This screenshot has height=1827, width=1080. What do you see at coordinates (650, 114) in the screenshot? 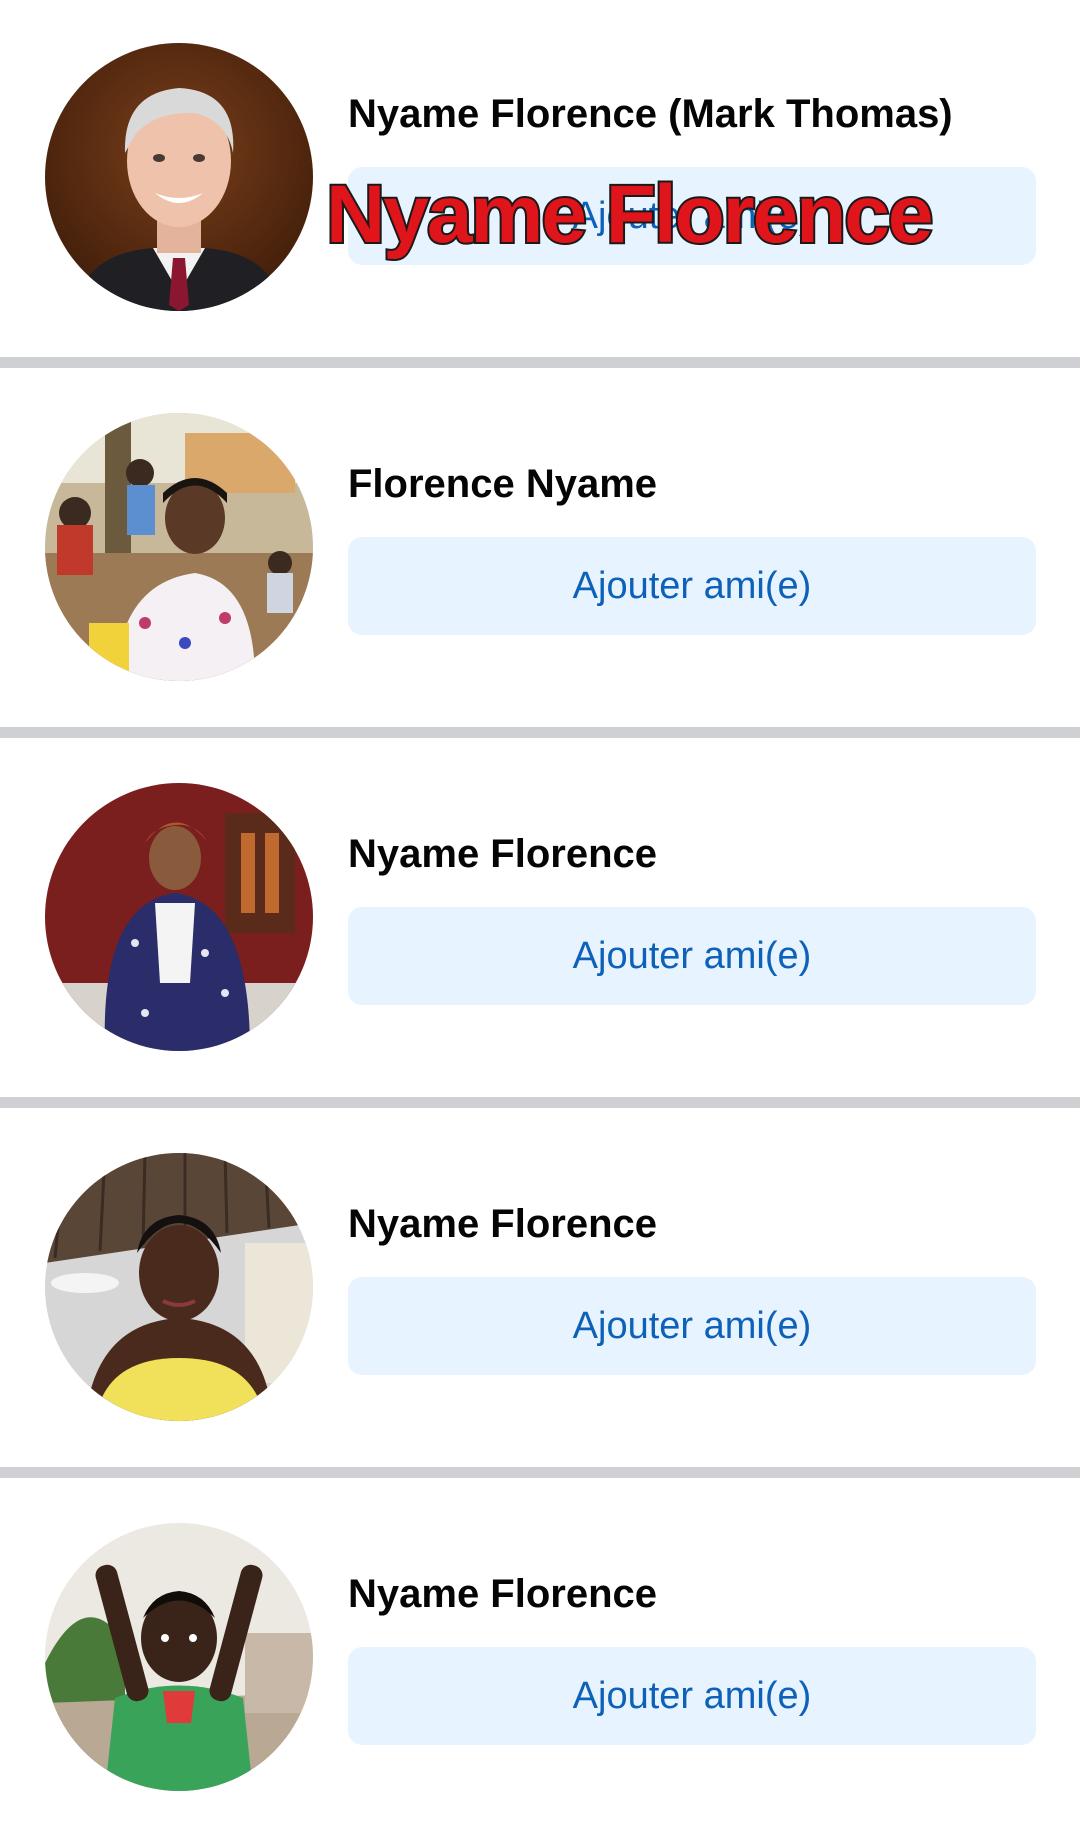
I see `profile-name: Nyame Florence (Mark Thomas)` at bounding box center [650, 114].